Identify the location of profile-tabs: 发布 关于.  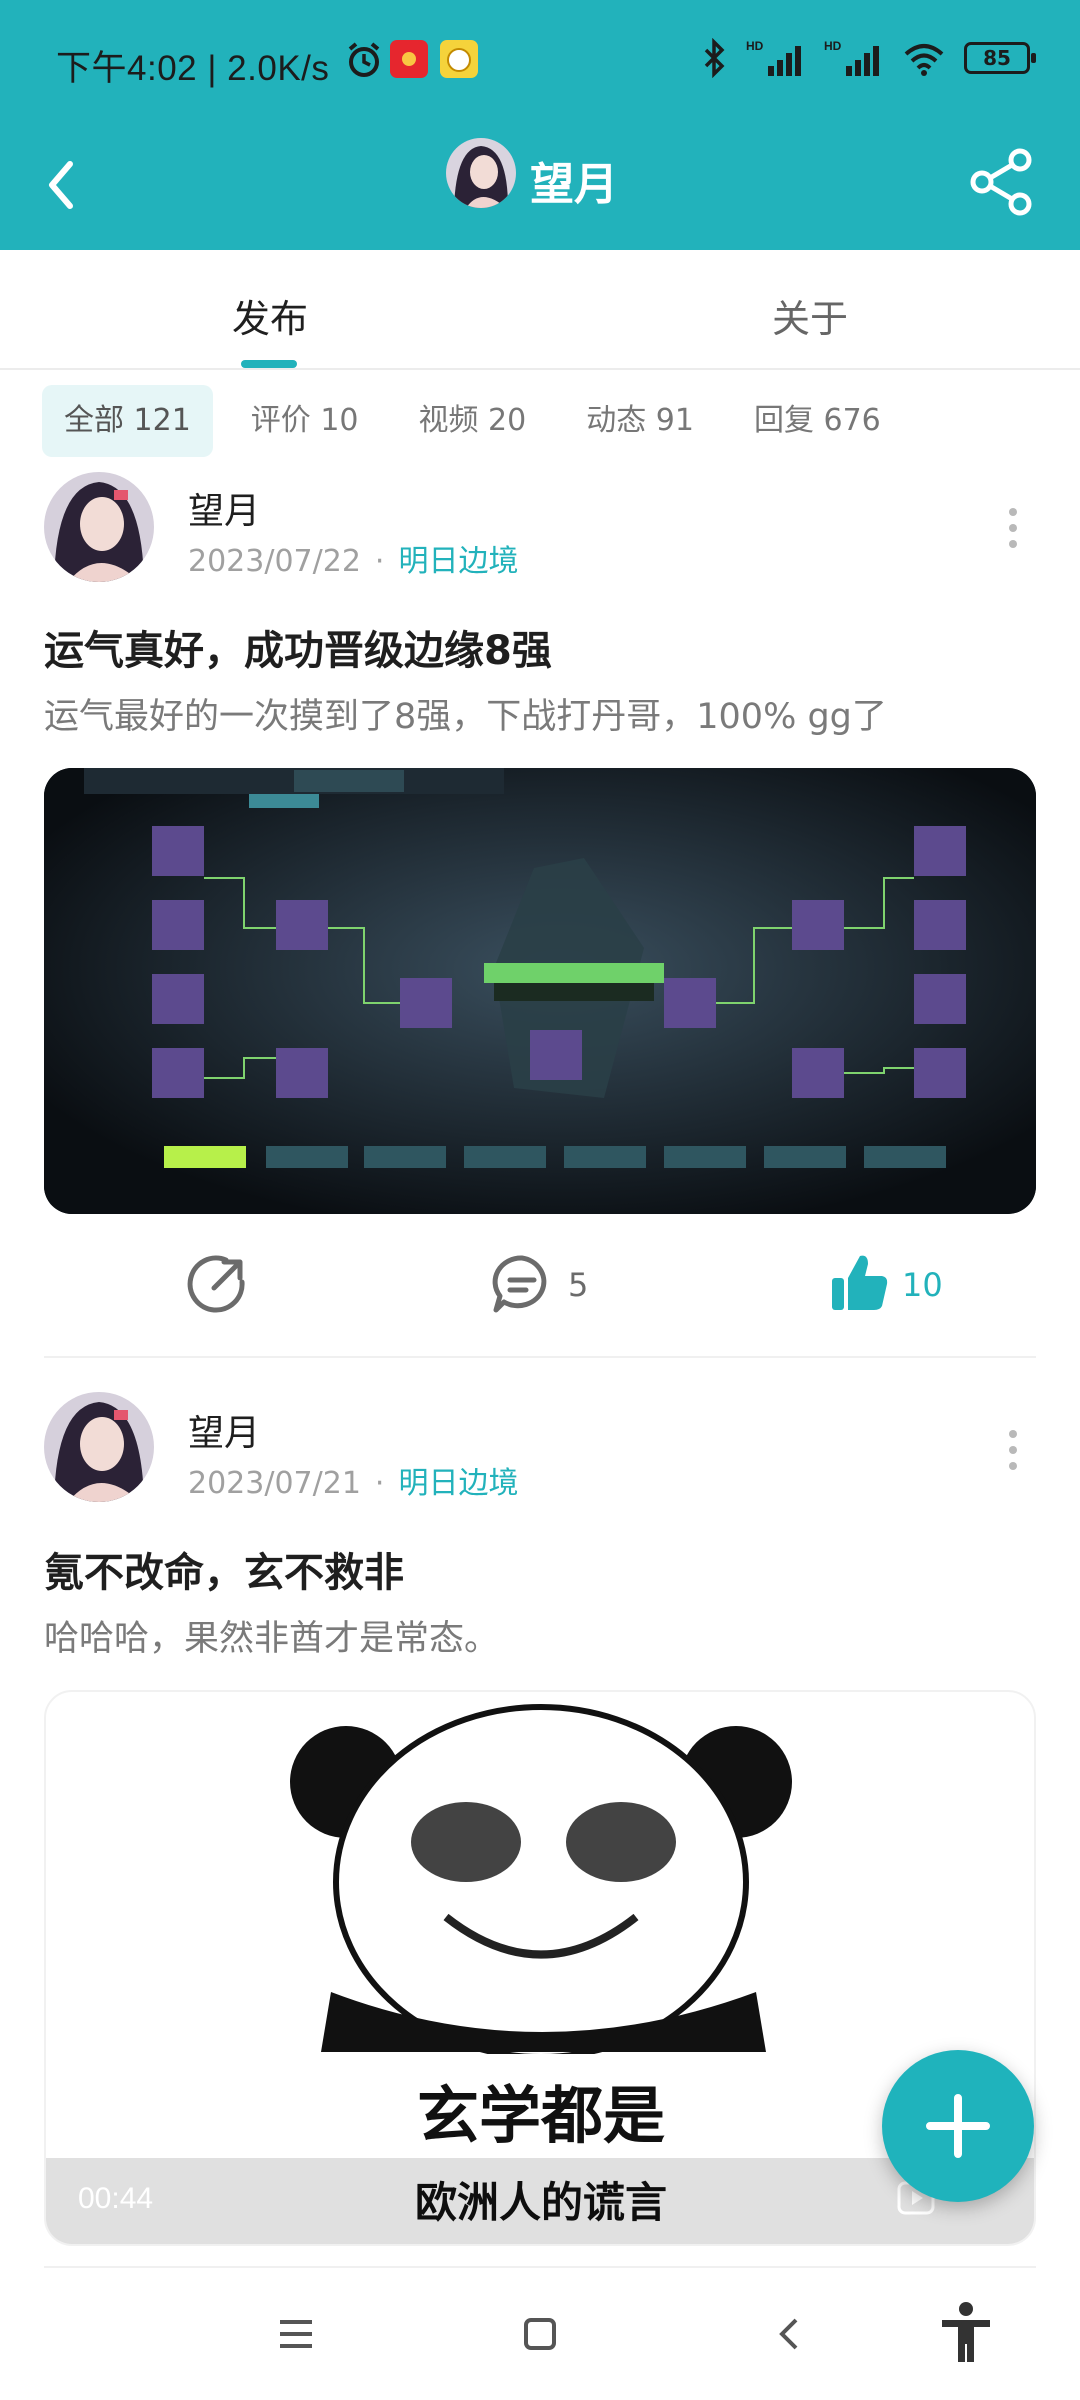
(540, 310).